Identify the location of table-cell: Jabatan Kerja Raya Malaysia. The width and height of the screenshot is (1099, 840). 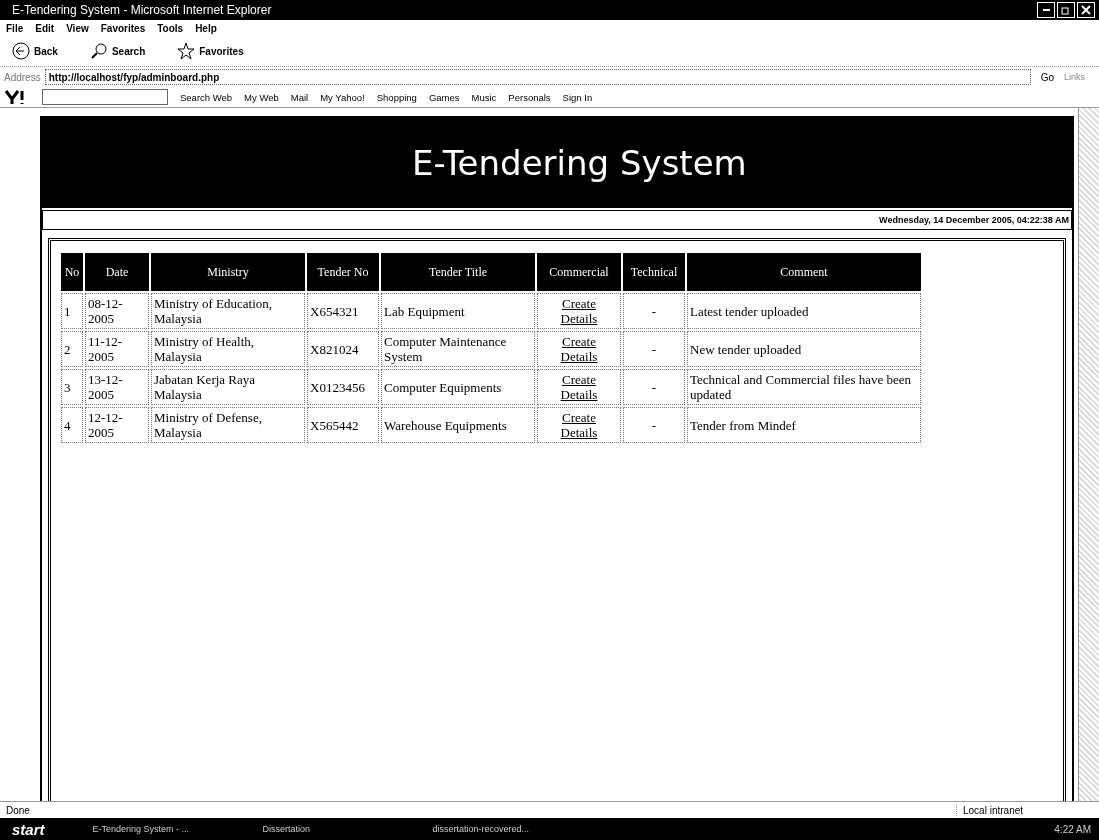
(228, 387).